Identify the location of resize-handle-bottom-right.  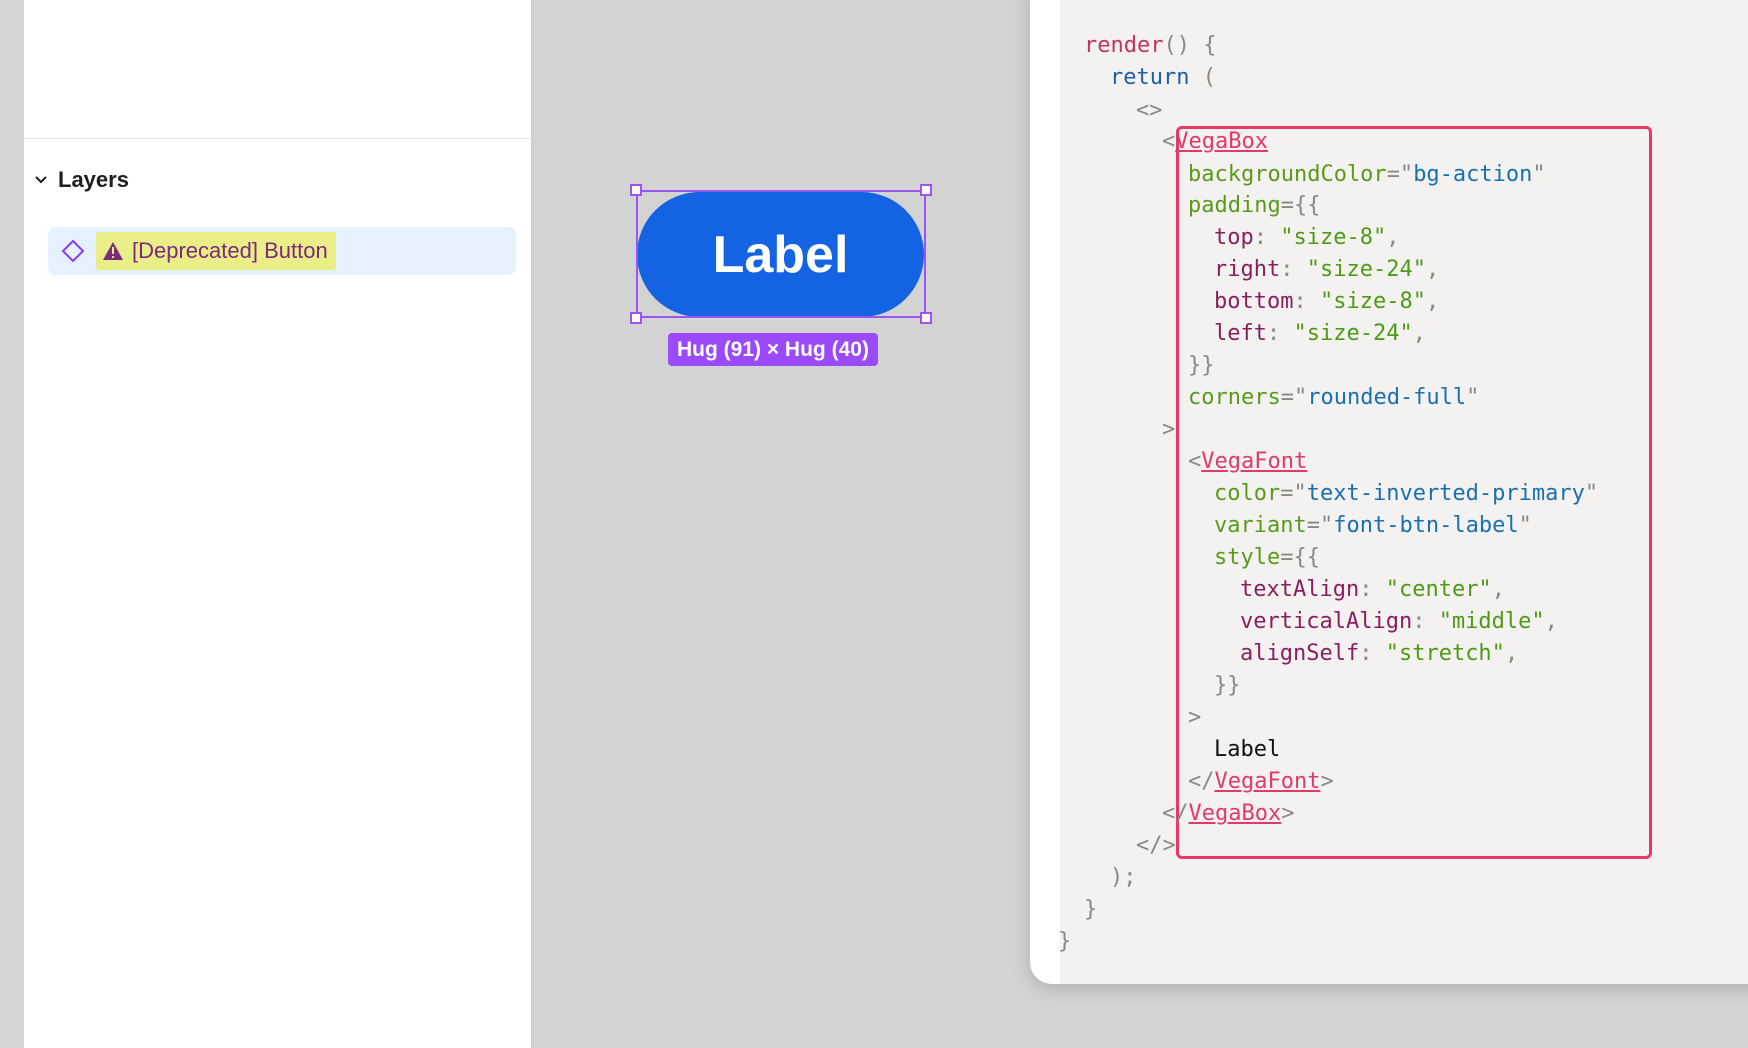
(926, 318).